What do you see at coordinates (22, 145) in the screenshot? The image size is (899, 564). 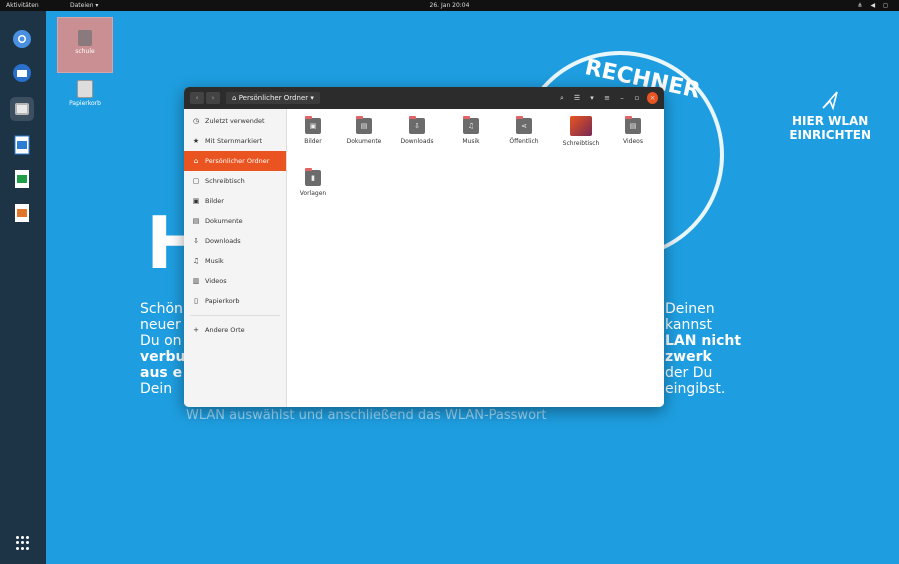 I see `writer-icon` at bounding box center [22, 145].